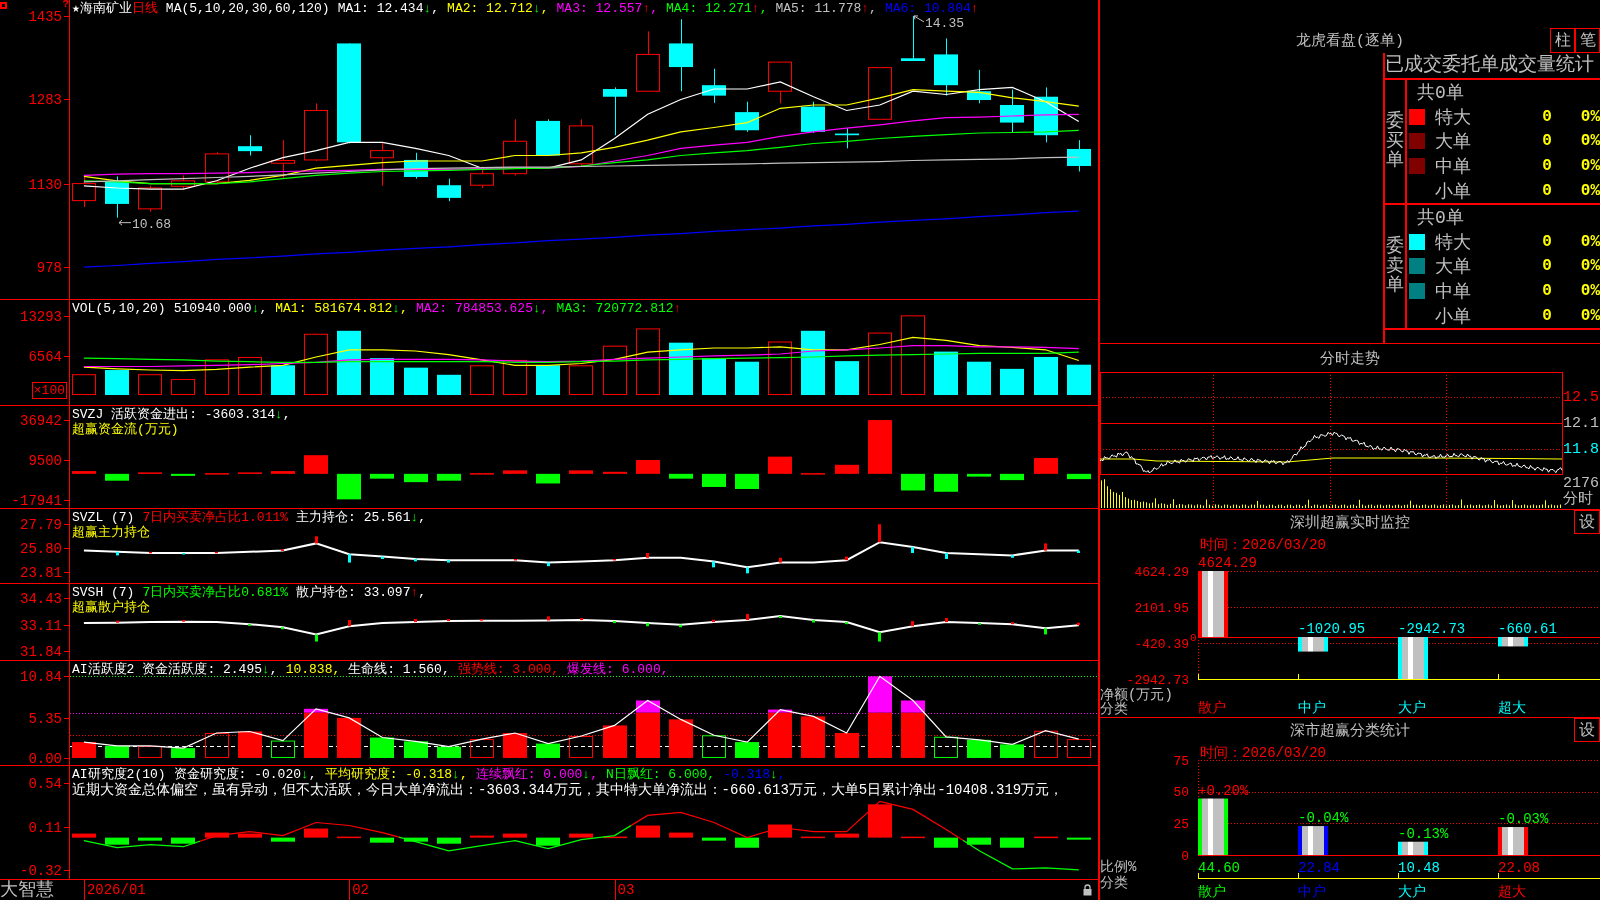 Image resolution: width=1600 pixels, height=900 pixels. What do you see at coordinates (114, 890) in the screenshot?
I see `date-label: 2026/01` at bounding box center [114, 890].